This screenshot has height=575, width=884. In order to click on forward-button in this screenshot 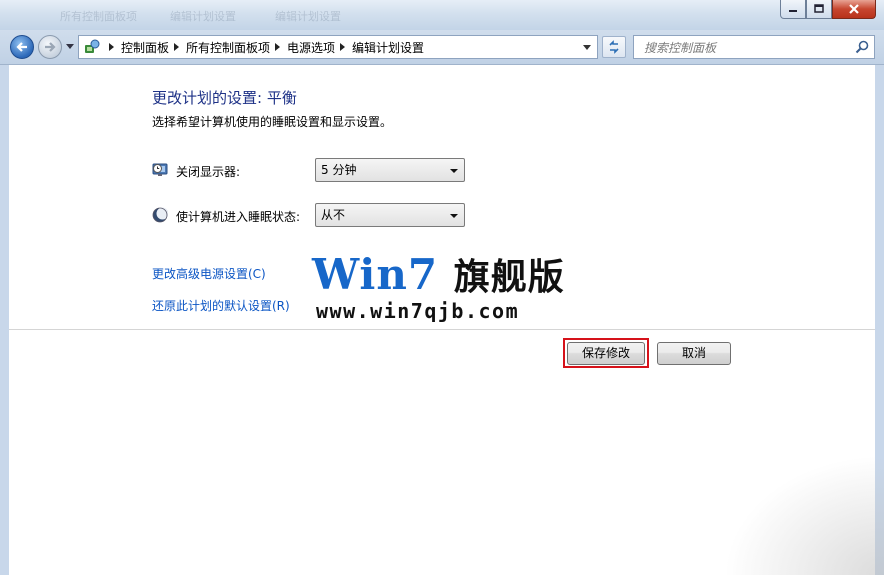, I will do `click(50, 47)`.